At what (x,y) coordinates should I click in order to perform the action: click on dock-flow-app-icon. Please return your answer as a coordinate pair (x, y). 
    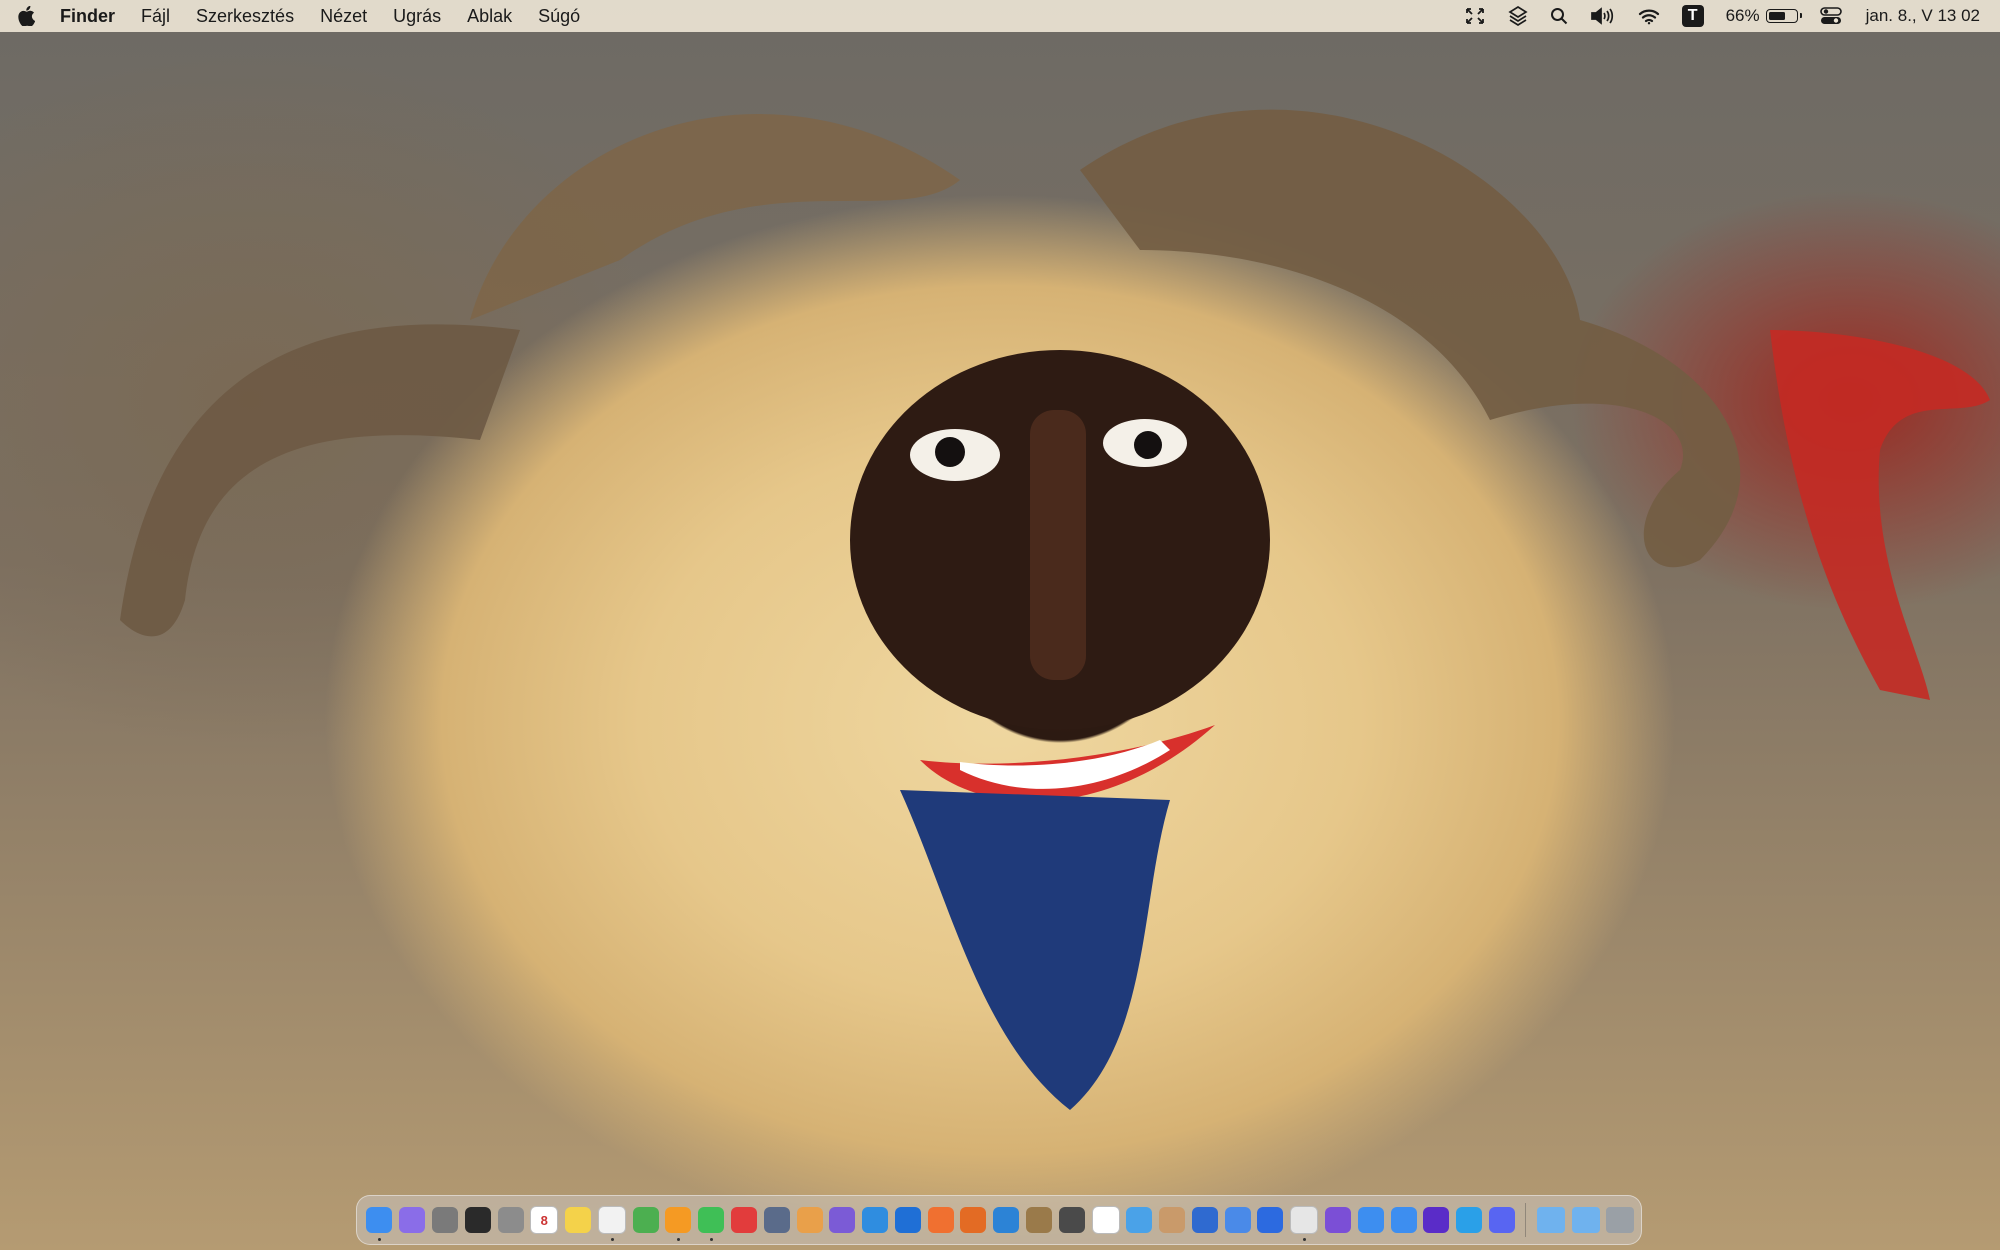
    Looking at the image, I should click on (907, 1220).